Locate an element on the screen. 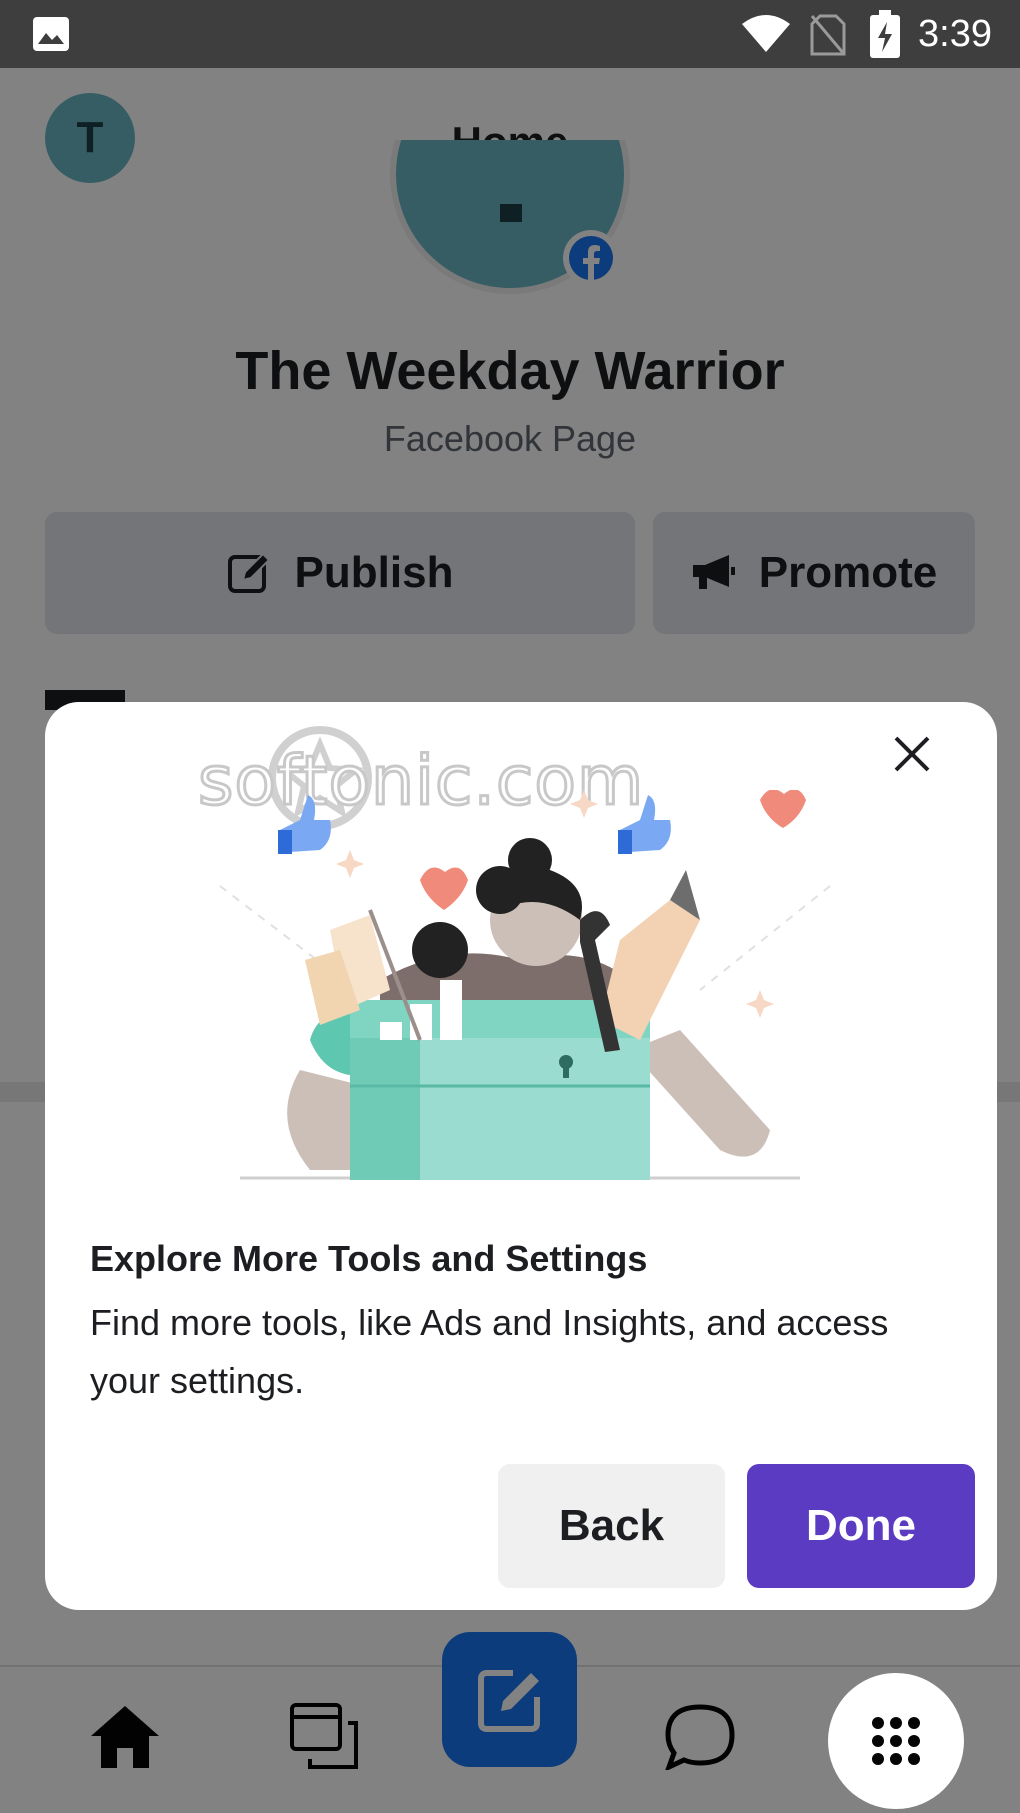  close-dialog-button is located at coordinates (912, 754).